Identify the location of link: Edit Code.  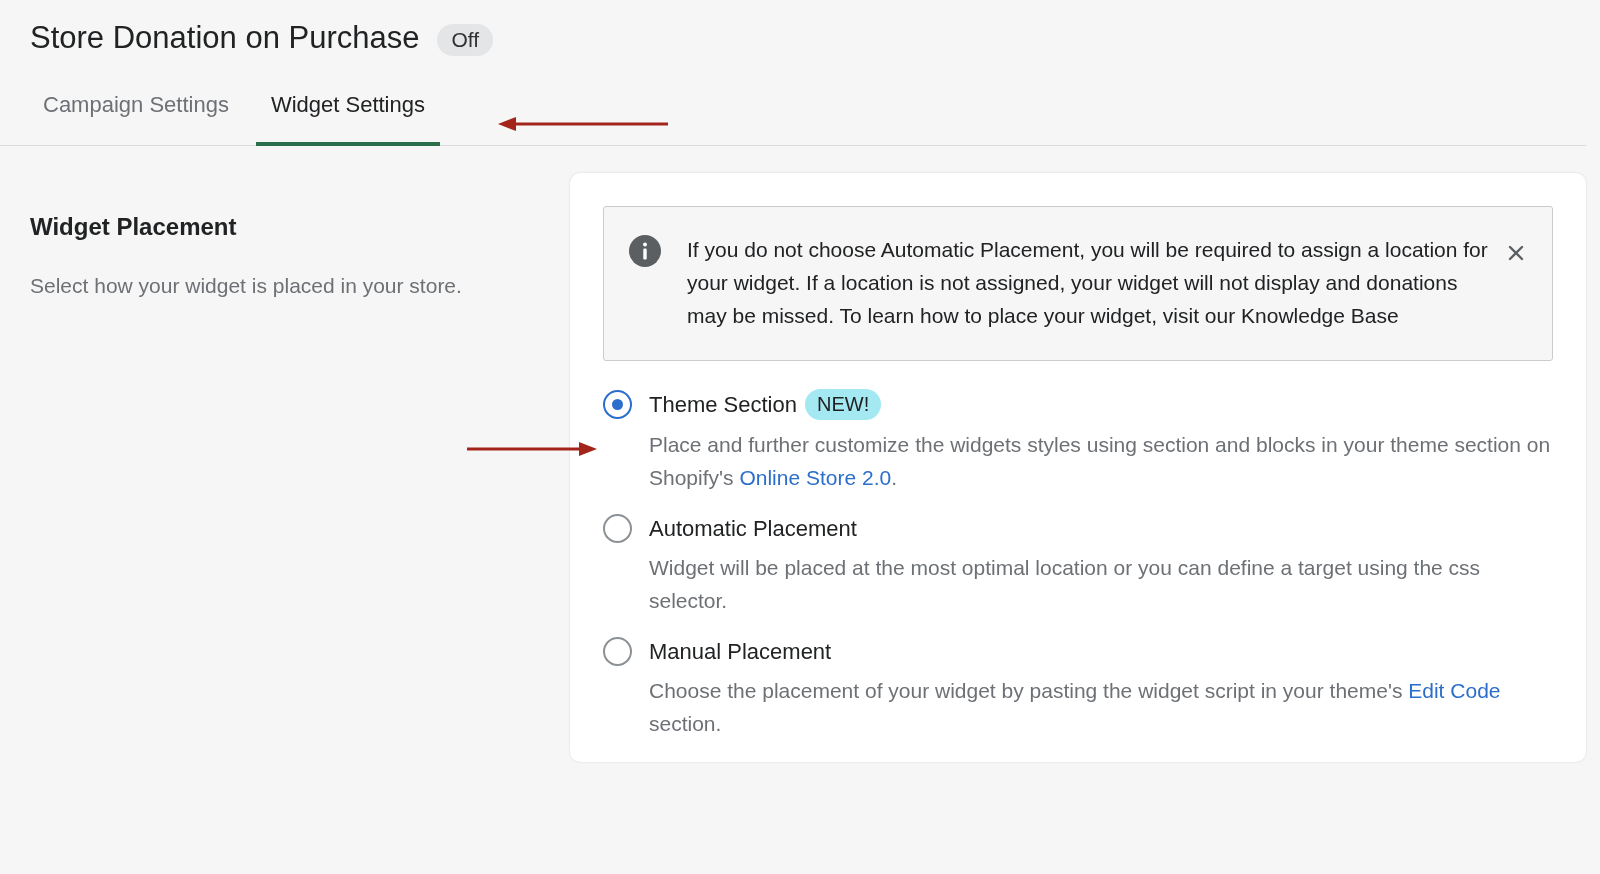
(1454, 690).